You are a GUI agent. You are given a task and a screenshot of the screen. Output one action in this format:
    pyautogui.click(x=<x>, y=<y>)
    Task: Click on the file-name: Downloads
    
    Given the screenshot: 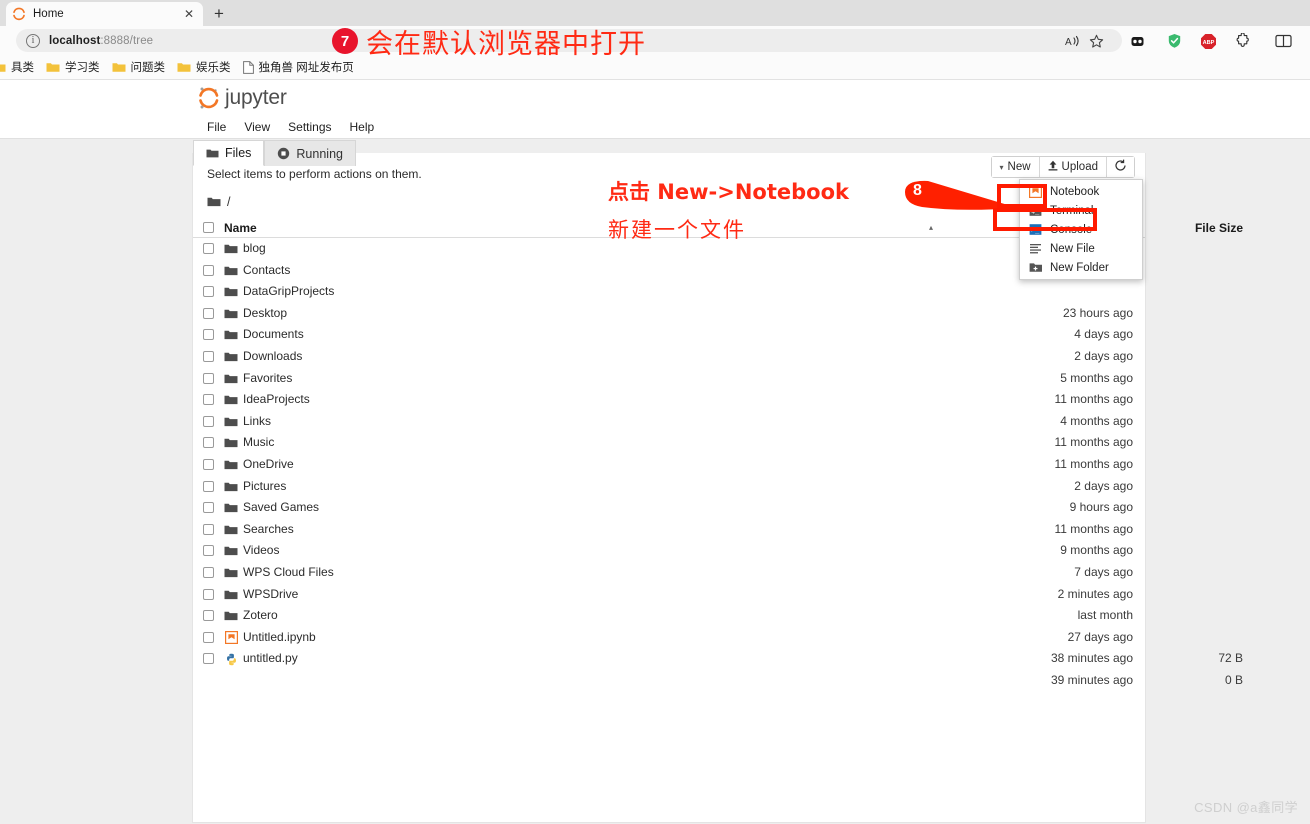 What is the action you would take?
    pyautogui.click(x=272, y=356)
    